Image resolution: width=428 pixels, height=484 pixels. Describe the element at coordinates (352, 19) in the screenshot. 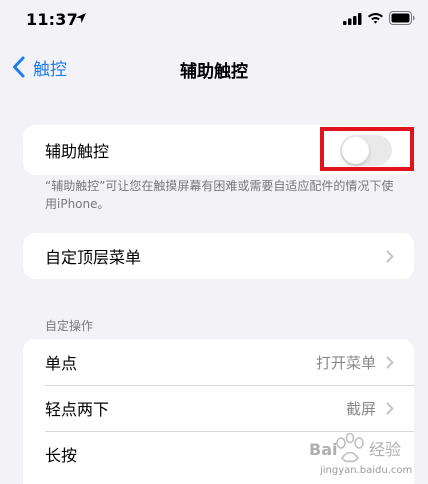

I see `cellular-signal-icon` at that location.